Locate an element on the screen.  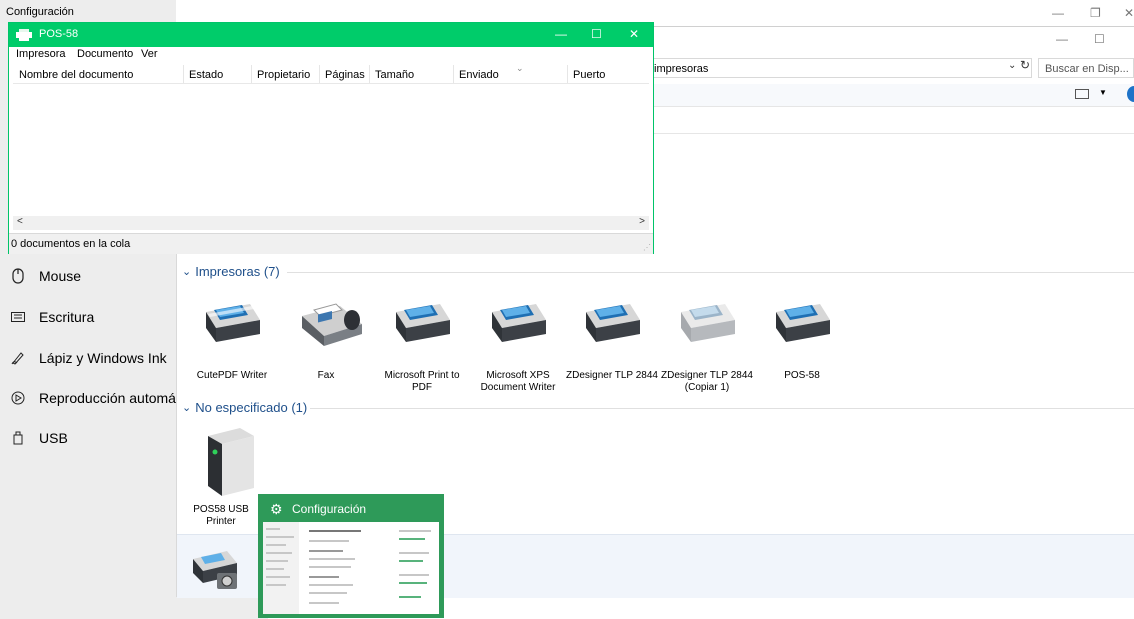
thumbnail-content is located at coordinates (351, 568).